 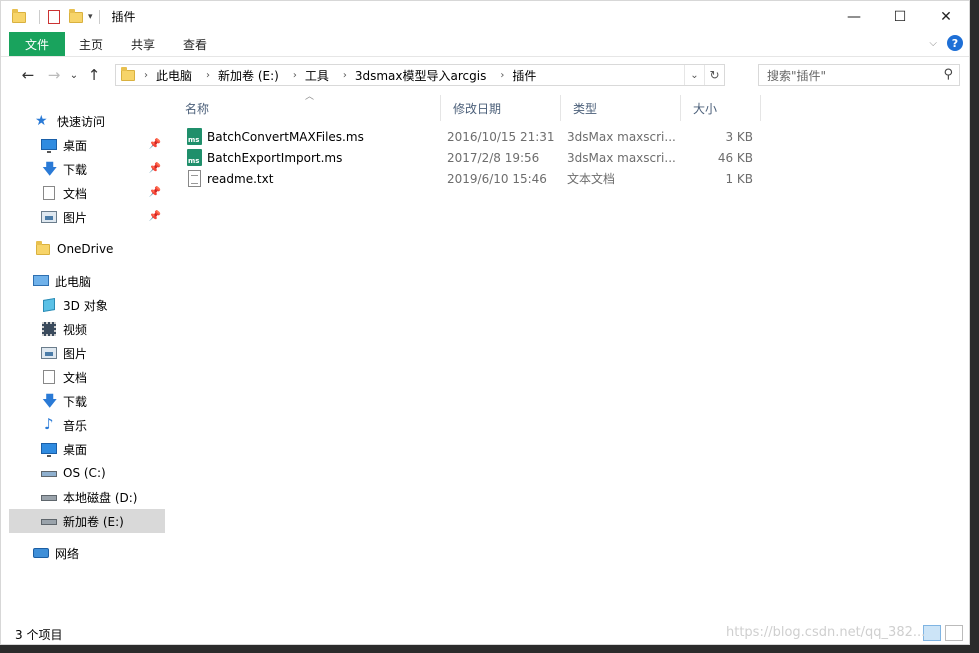 I want to click on breadcrumb-this-pc: 此电脑, so click(x=174, y=75).